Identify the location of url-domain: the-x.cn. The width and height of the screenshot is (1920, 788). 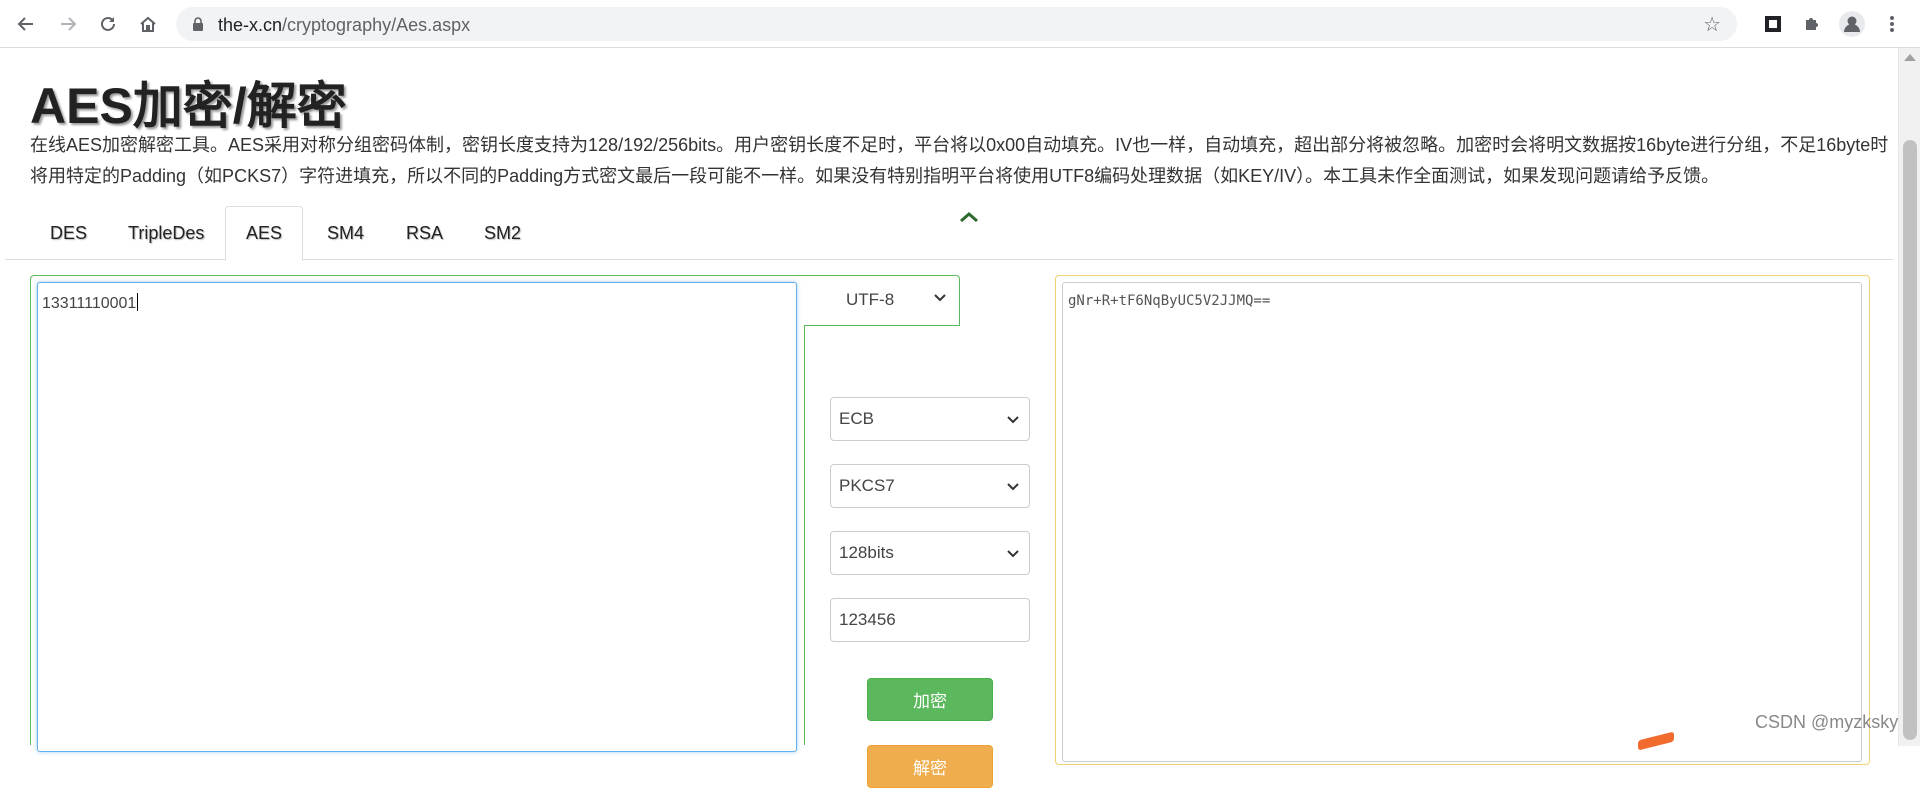
(250, 25).